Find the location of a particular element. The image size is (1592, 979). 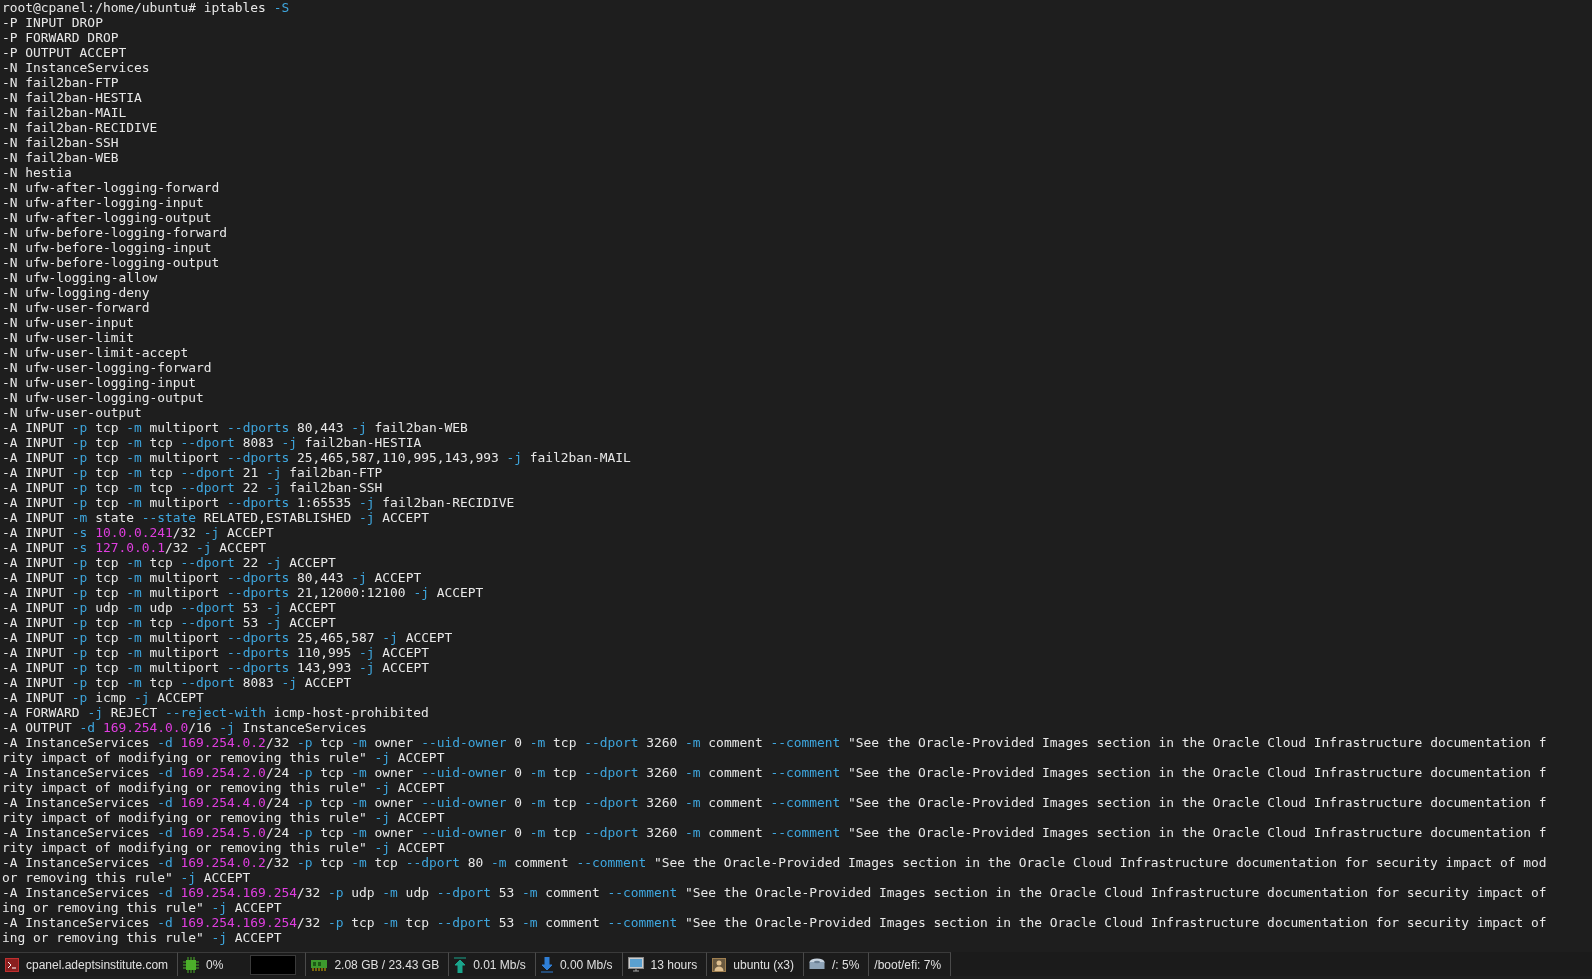

terminal-line: -A InstanceServices -d 169.254.0.2/32 -p tcp -m owner --uid-owner 0 -m tcp --dport 3260 -m comment --comment "See the Oracle-Provided Images section in the Oracle Cloud Infrastructure documentation f is located at coordinates (774, 742).